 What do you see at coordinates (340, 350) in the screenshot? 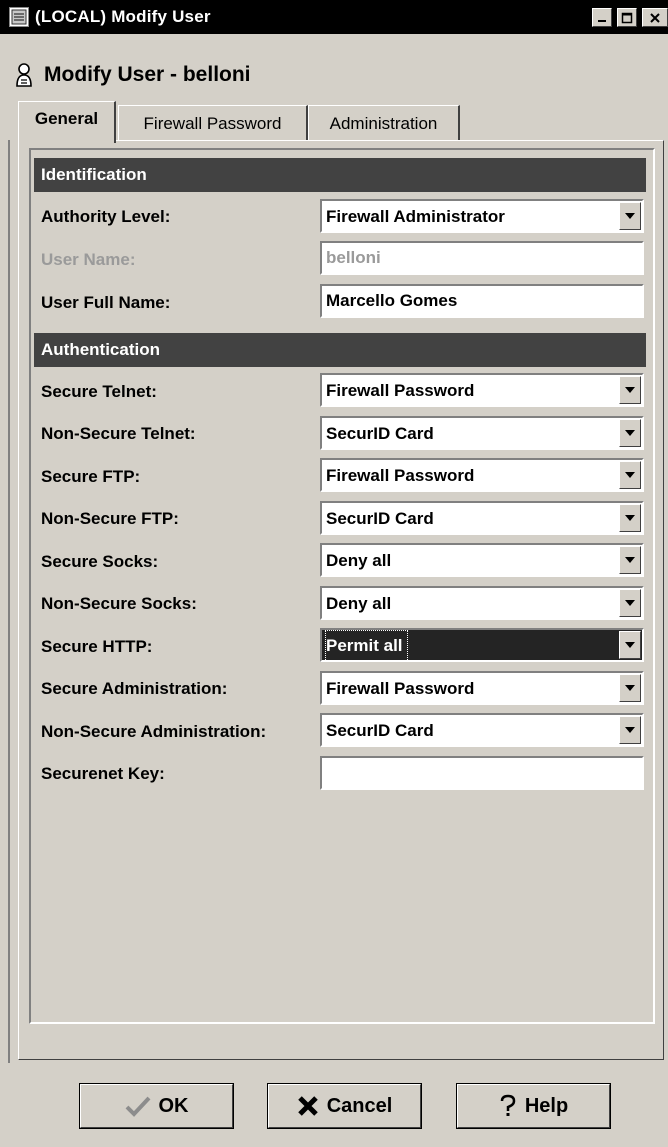
I see `section-authentication: Authentication` at bounding box center [340, 350].